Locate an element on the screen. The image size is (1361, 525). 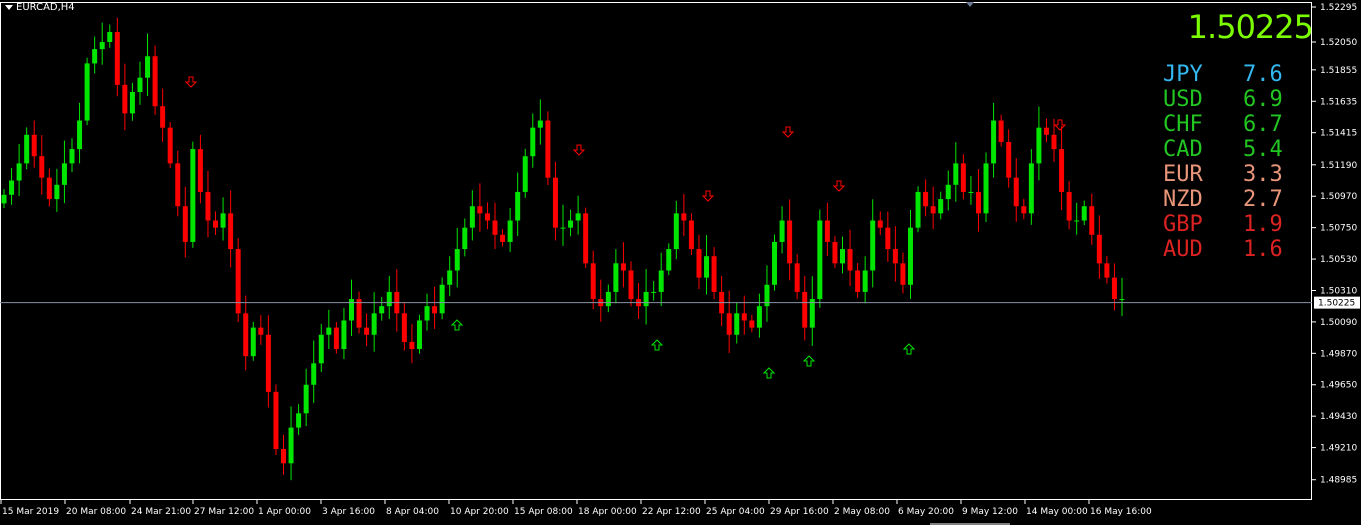
y-tick-label: 1.52050 is located at coordinates (1338, 43).